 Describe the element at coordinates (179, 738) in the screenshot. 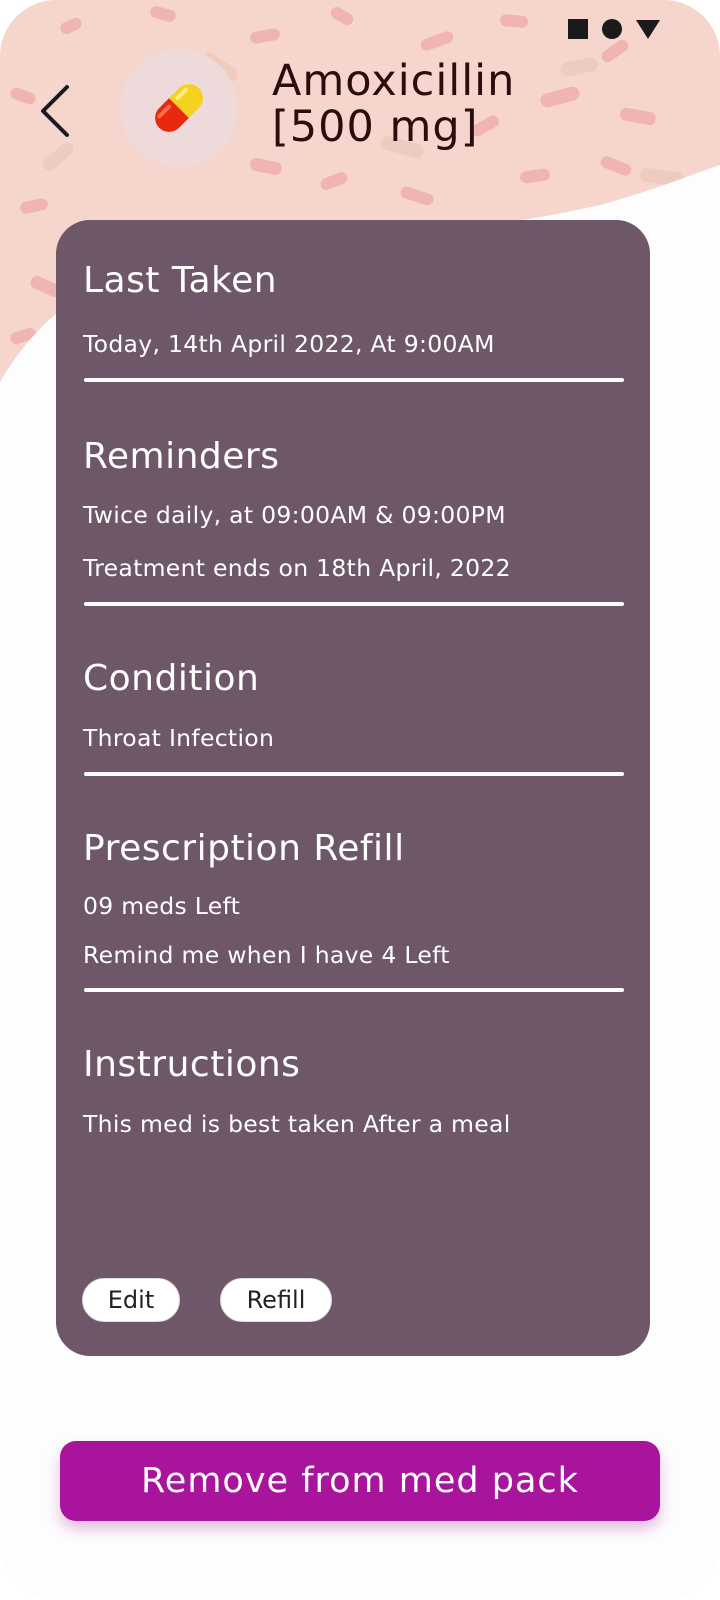

I see `condition-value: Throat Infection` at that location.